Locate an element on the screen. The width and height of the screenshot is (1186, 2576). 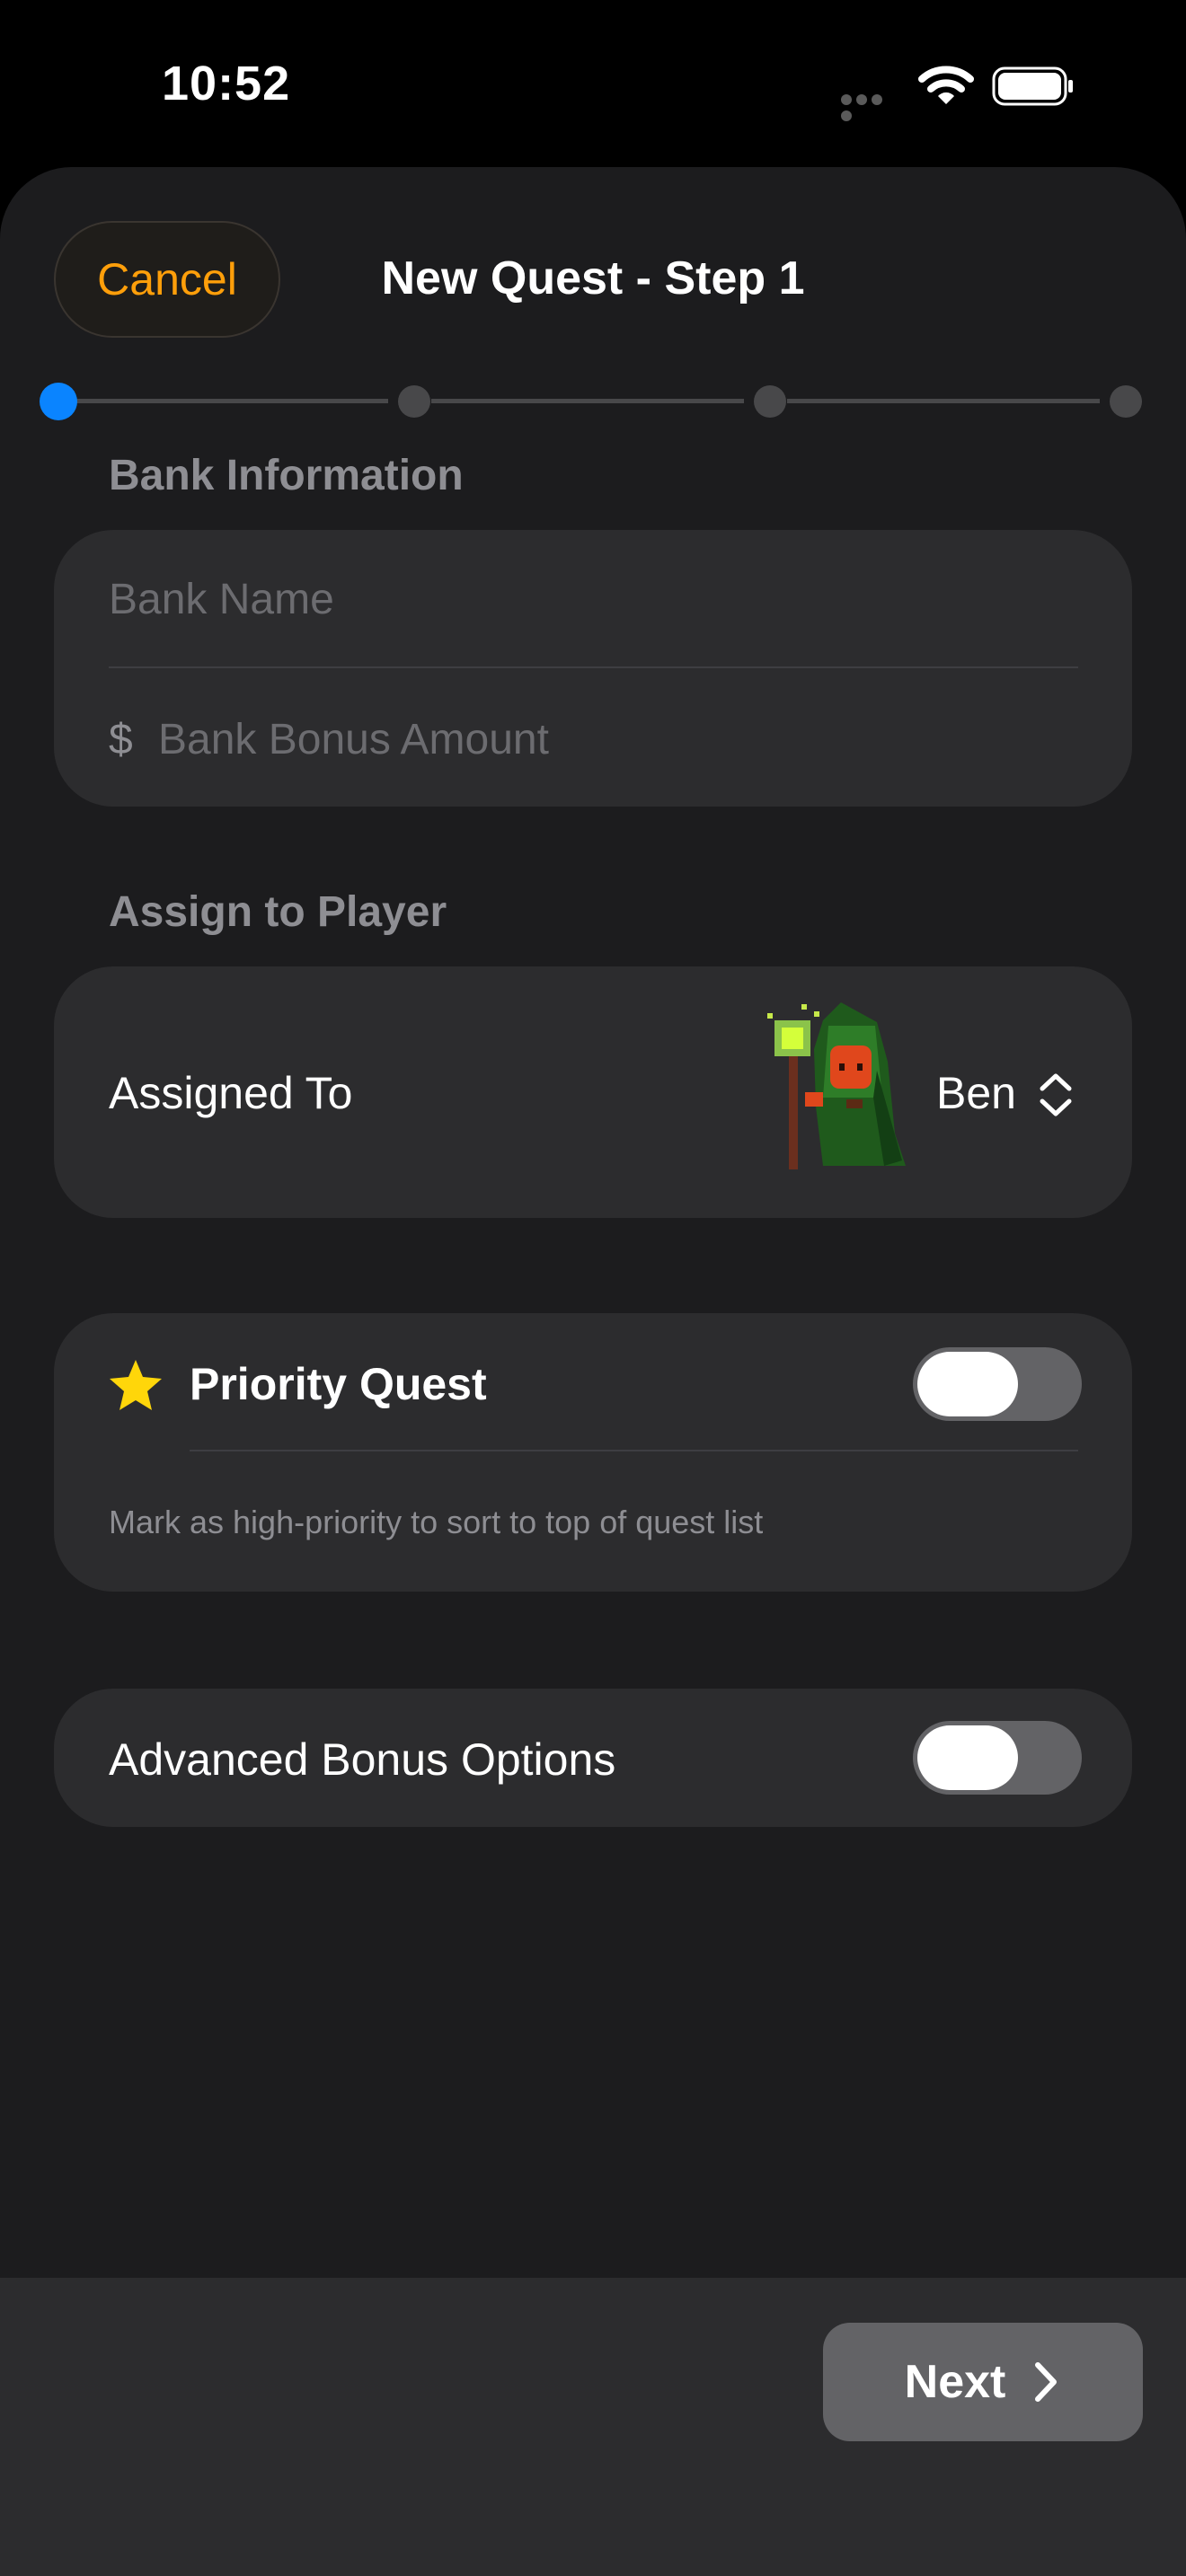
priority-quest-label: Priority Quest is located at coordinates (338, 1384).